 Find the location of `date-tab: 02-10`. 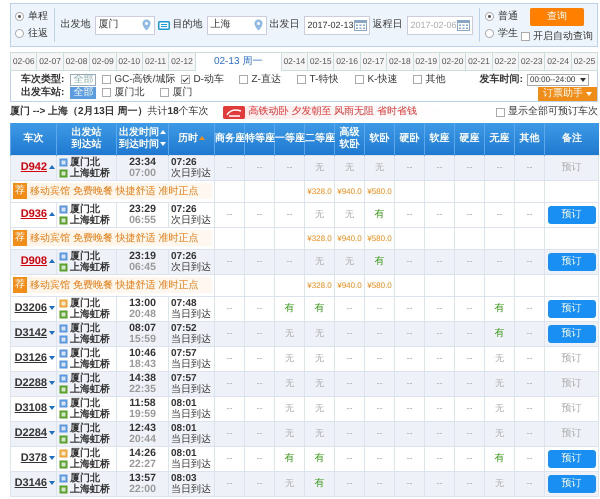

date-tab: 02-10 is located at coordinates (129, 62).